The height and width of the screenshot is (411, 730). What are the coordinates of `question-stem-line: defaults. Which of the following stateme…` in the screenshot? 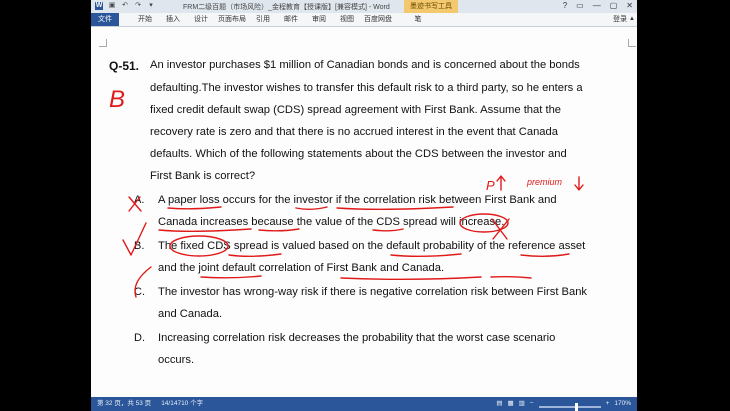 It's located at (358, 154).